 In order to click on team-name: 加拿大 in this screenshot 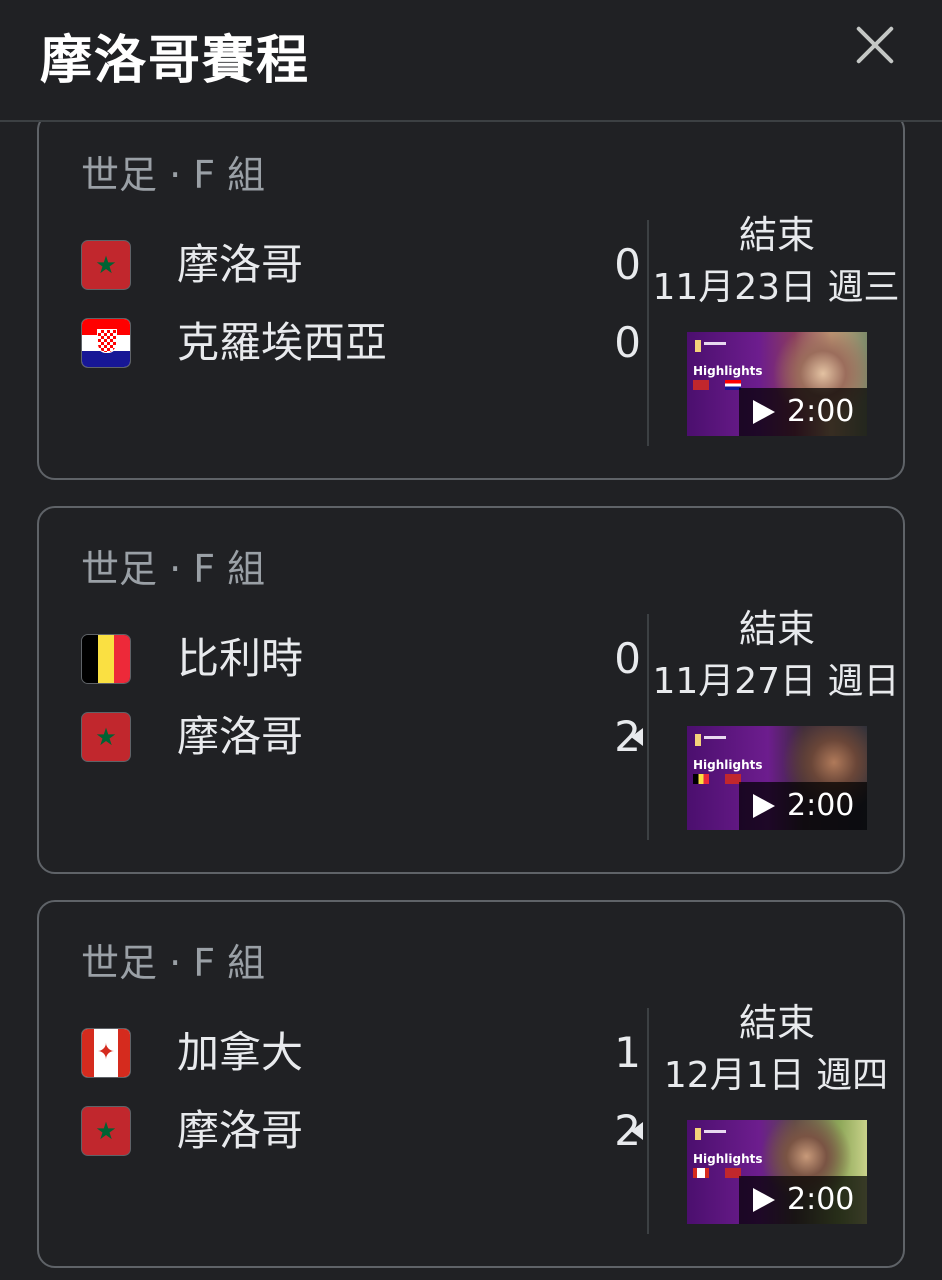, I will do `click(240, 1052)`.